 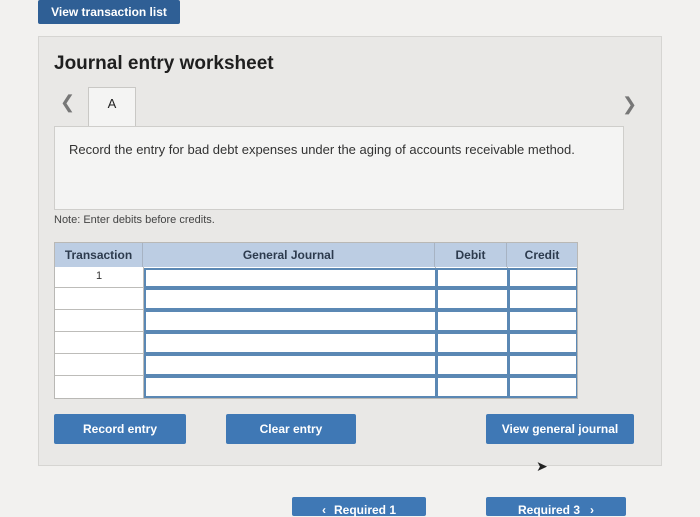 What do you see at coordinates (109, 12) in the screenshot?
I see `view-transaction-list-button: View transaction list` at bounding box center [109, 12].